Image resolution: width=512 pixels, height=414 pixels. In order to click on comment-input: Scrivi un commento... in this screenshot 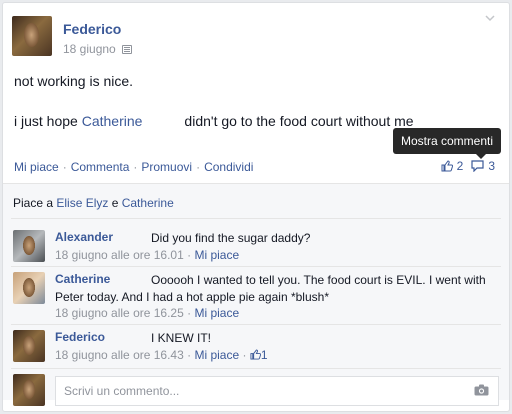, I will do `click(277, 391)`.